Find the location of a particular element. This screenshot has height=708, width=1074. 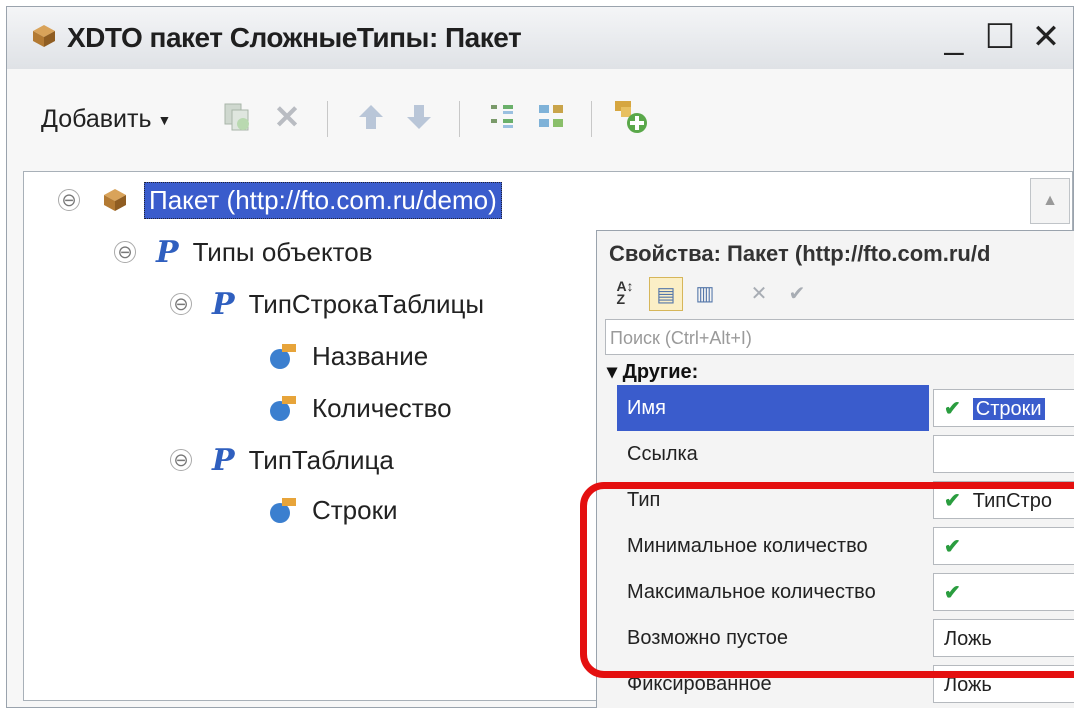

property-value: ✔ Строки is located at coordinates (1003, 408).